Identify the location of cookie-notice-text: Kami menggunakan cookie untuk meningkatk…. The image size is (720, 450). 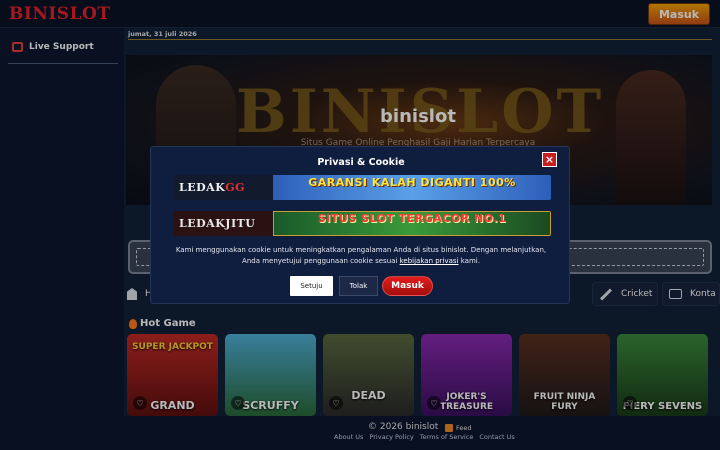
(361, 256).